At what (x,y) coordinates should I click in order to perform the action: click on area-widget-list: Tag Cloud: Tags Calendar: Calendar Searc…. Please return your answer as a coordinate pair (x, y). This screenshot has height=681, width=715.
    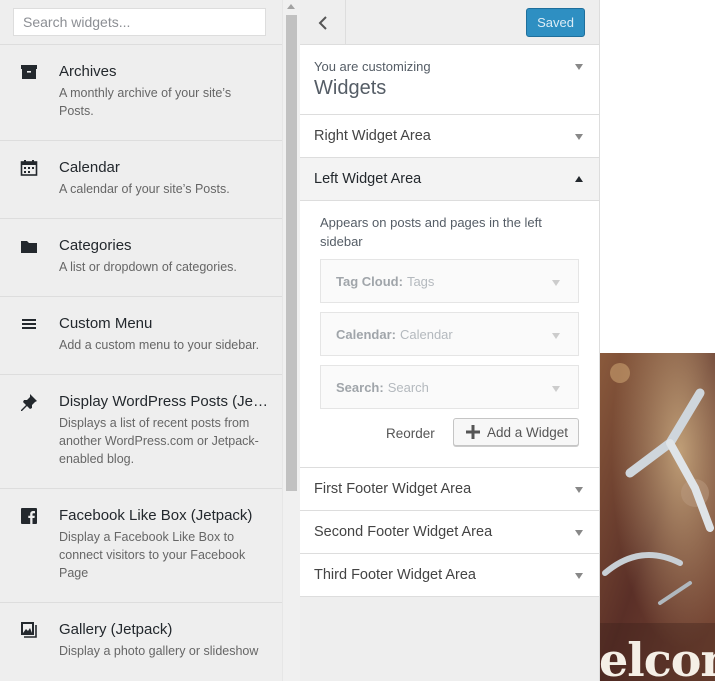
    Looking at the image, I should click on (449, 334).